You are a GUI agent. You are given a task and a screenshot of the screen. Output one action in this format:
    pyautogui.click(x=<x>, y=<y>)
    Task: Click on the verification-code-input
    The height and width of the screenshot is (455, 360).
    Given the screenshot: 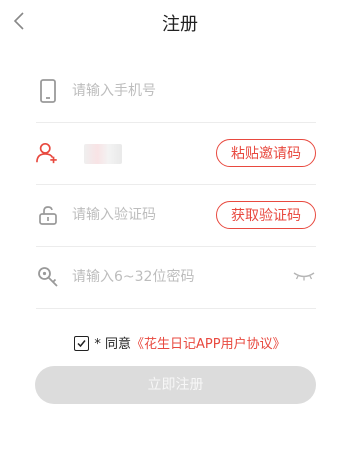 What is the action you would take?
    pyautogui.click(x=152, y=215)
    